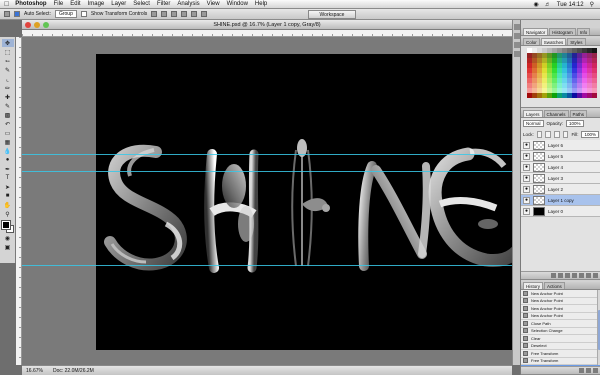  I want to click on align-left-icon, so click(184, 14).